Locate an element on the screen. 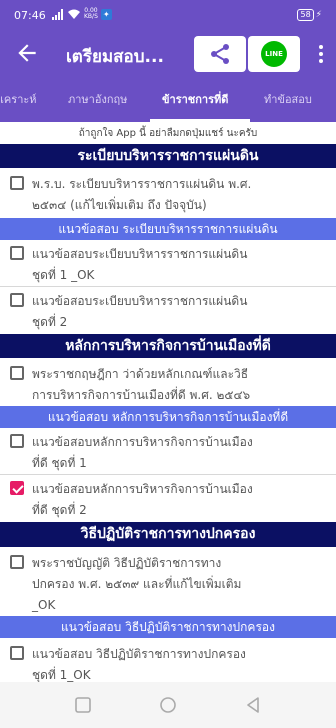  navigation-bar is located at coordinates (168, 705).